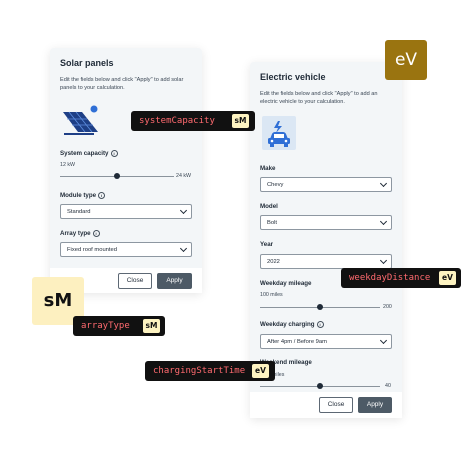 The image size is (474, 474). I want to click on make-select: Chevy, so click(326, 184).